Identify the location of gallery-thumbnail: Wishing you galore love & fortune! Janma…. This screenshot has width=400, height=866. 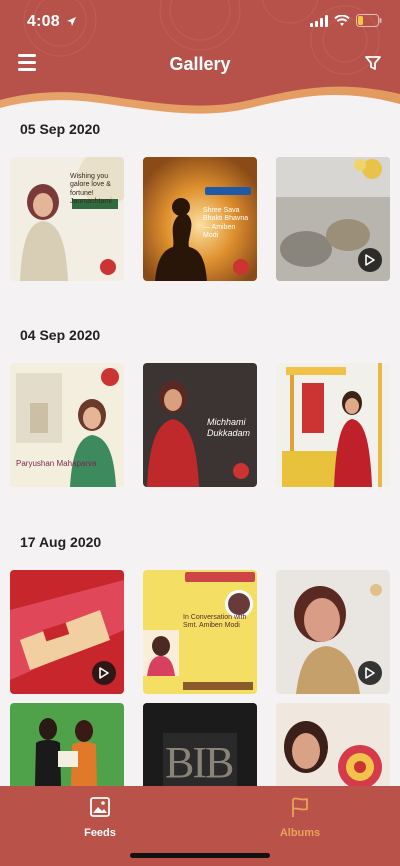
(67, 219).